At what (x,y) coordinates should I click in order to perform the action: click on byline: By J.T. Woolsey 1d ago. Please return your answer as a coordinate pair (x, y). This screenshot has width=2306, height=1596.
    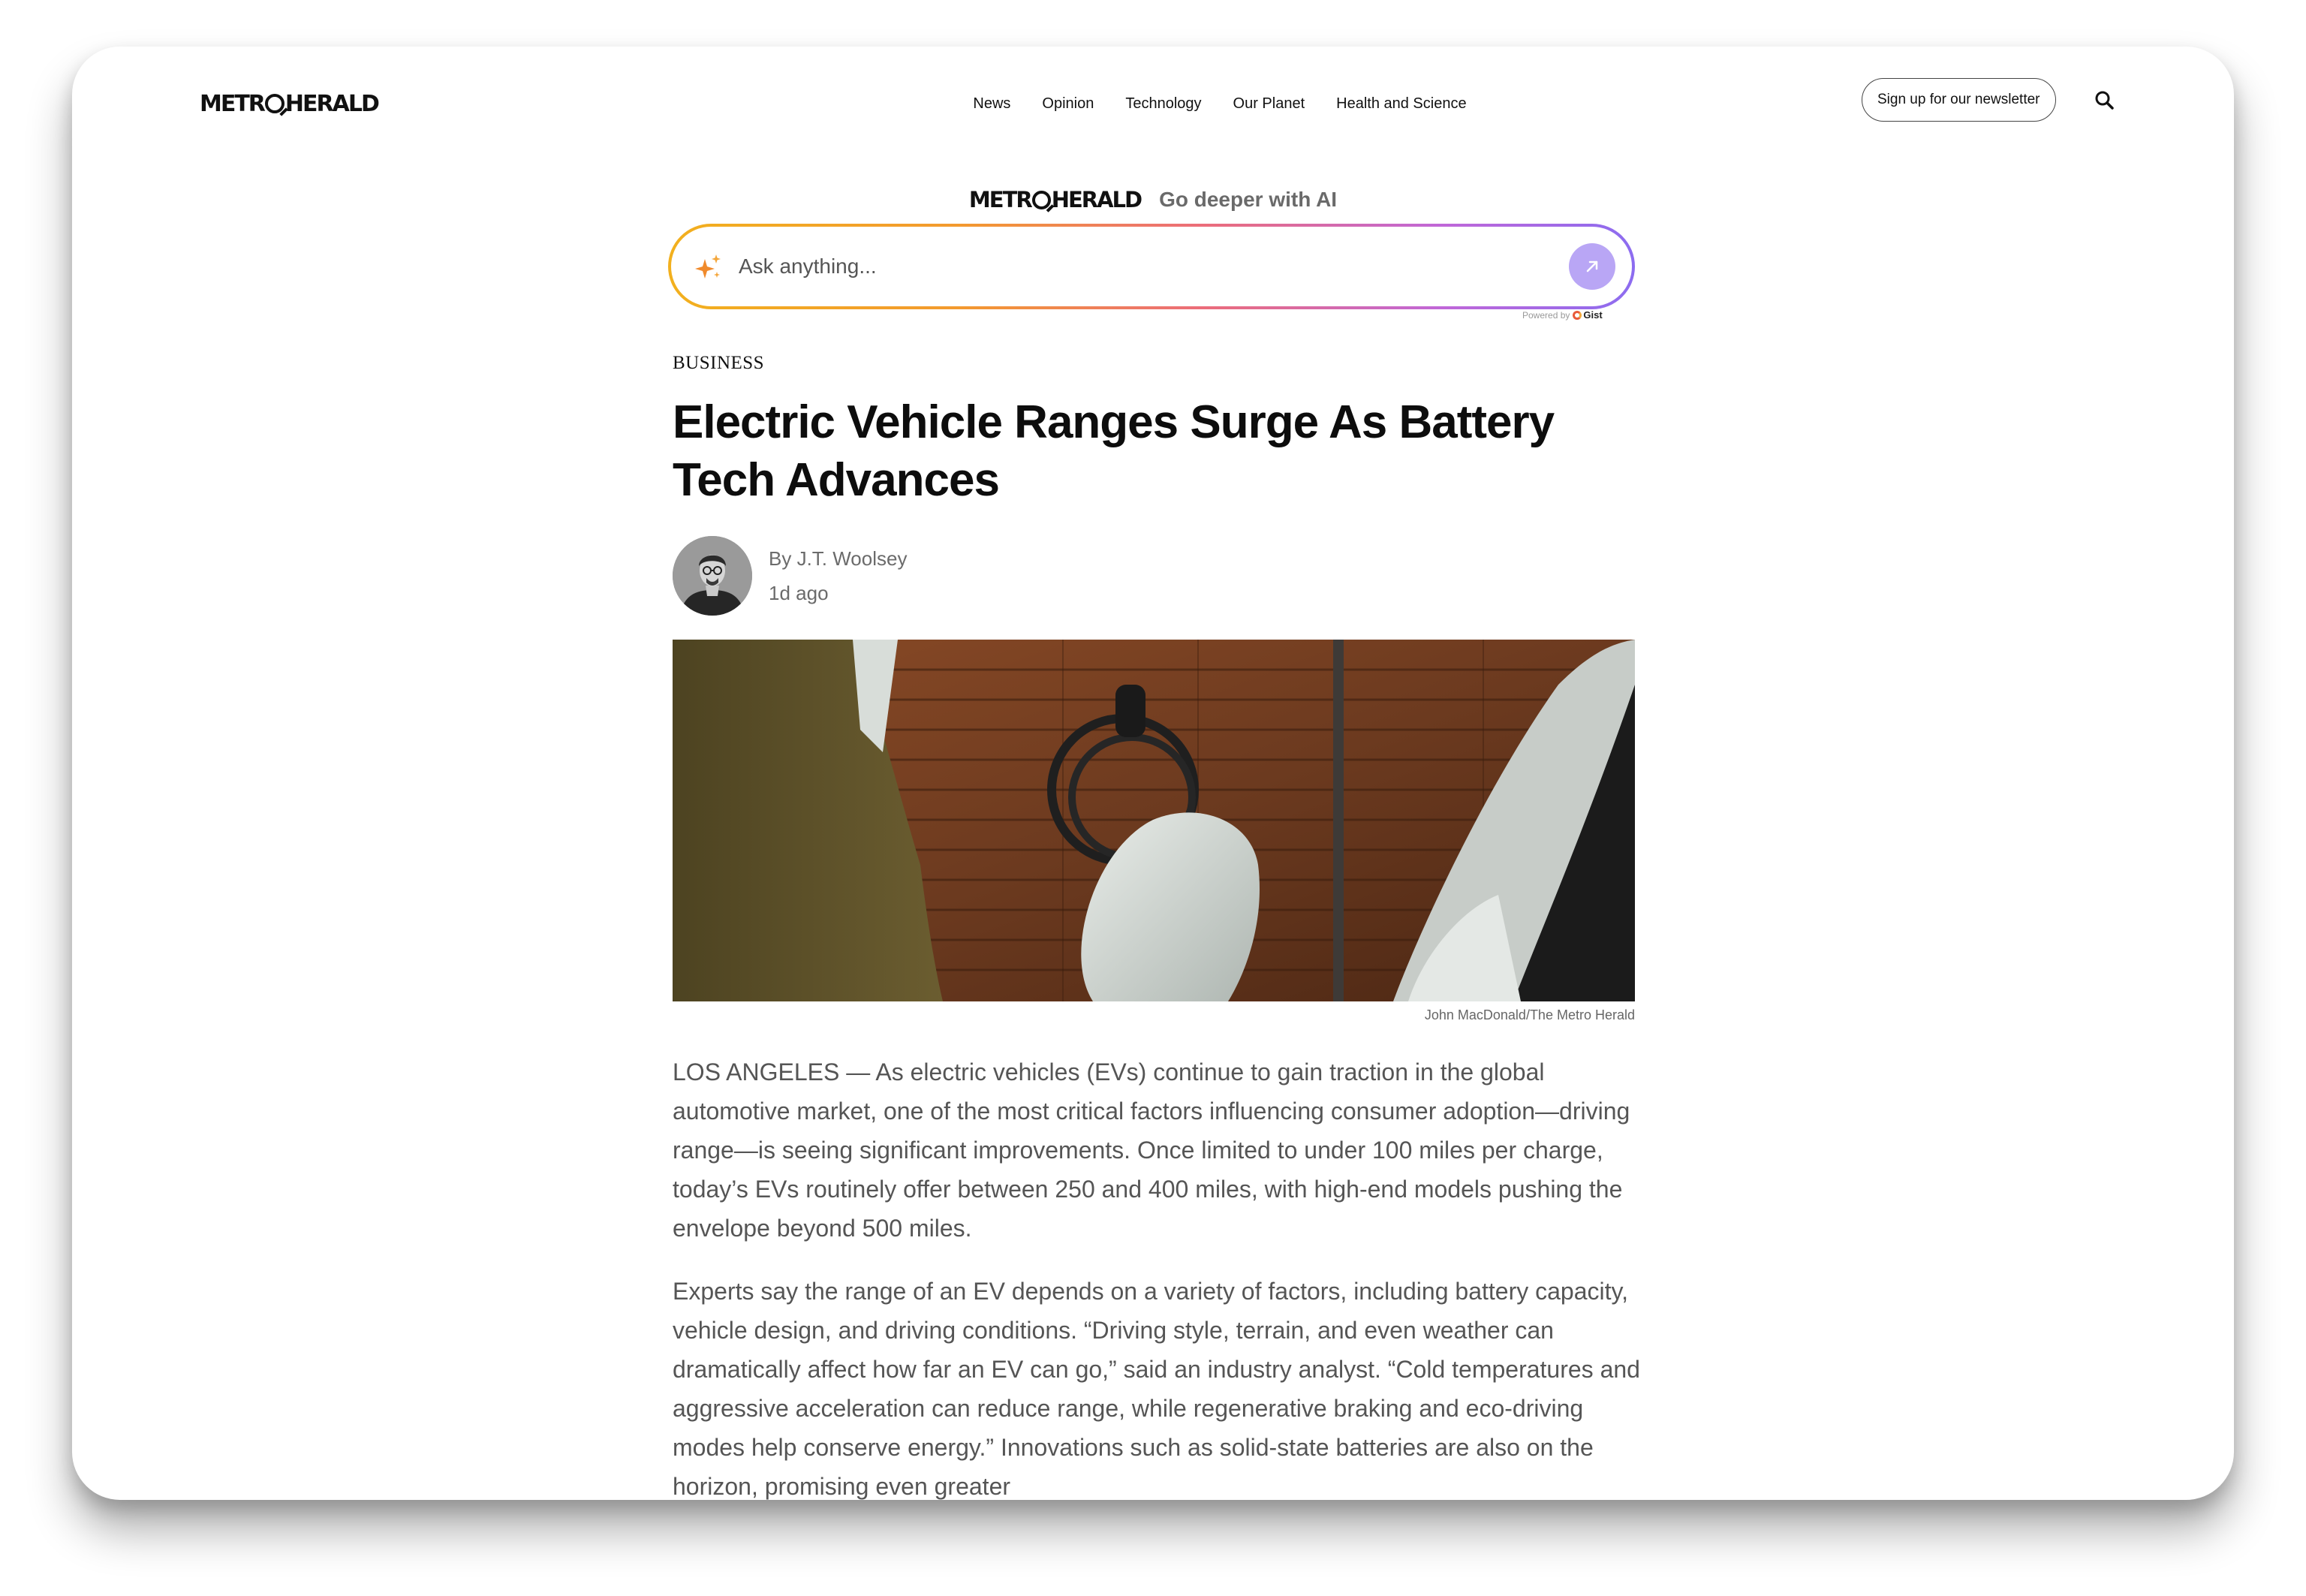
    Looking at the image, I should click on (790, 576).